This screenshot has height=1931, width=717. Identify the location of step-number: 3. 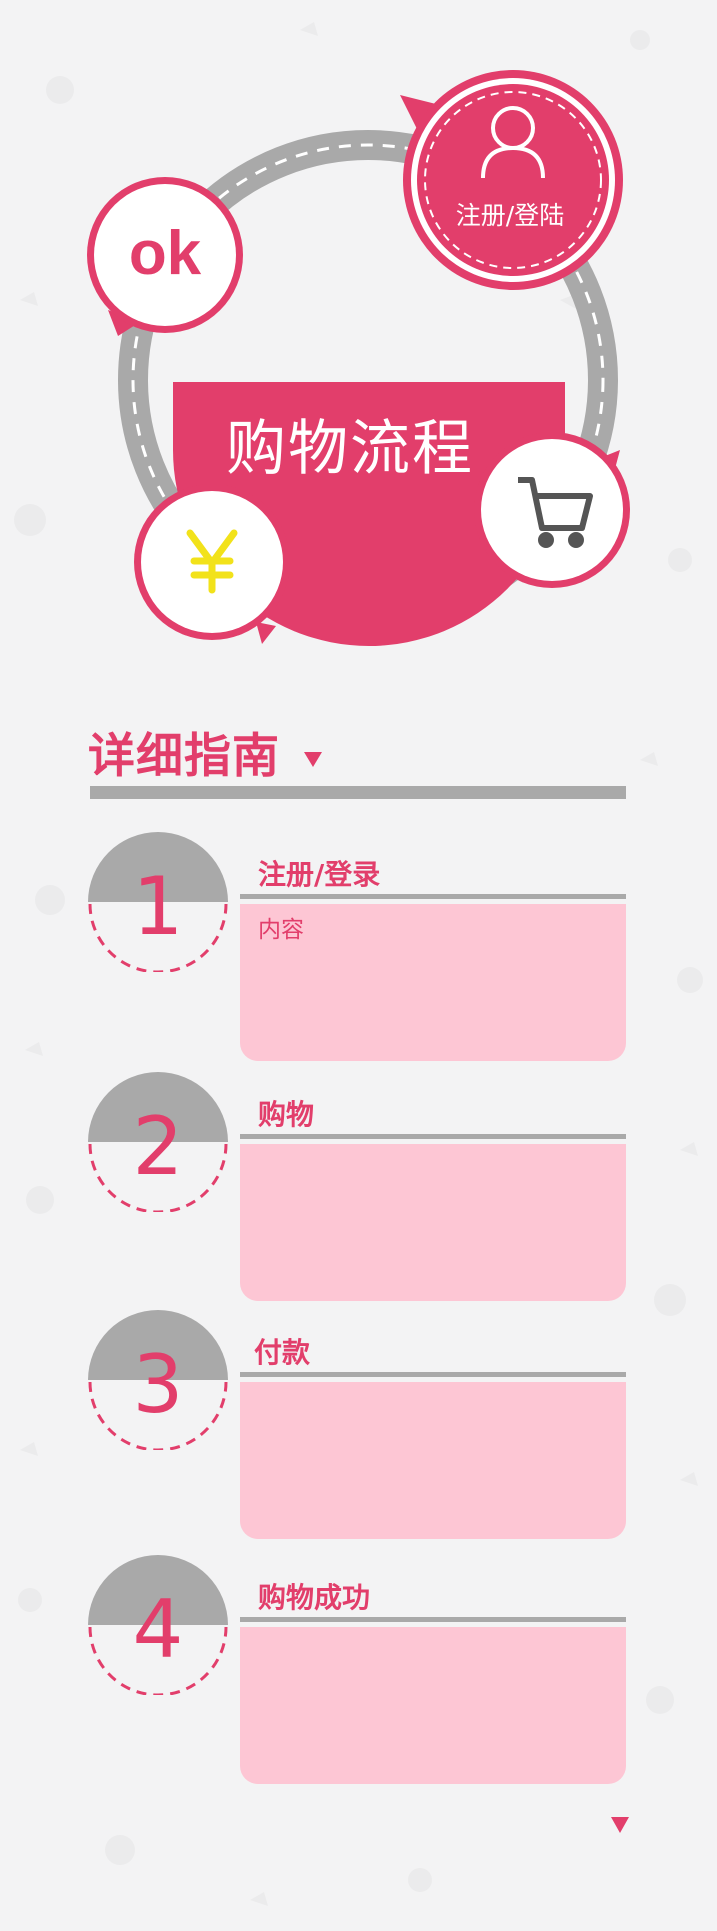
(158, 1384).